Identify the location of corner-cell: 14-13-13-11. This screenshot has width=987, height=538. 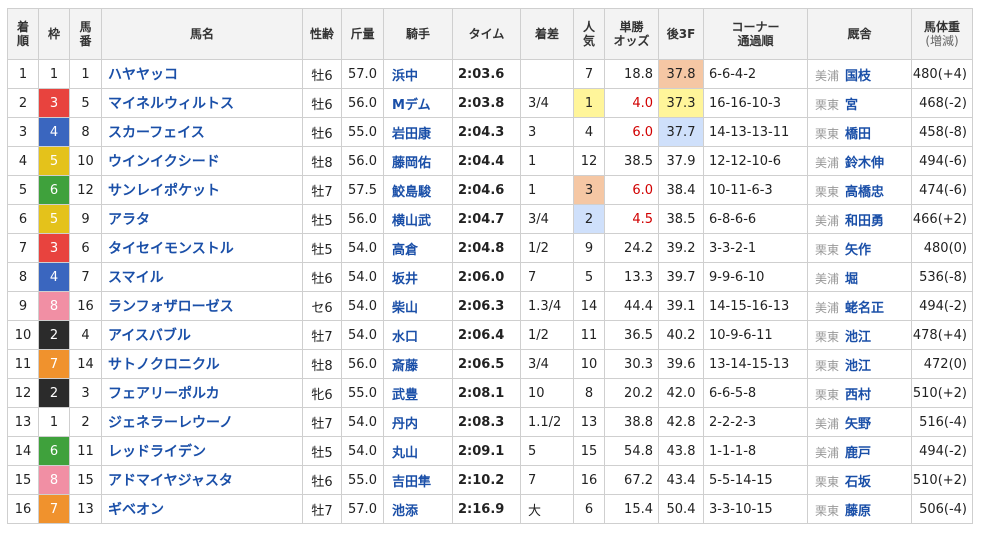
(755, 132).